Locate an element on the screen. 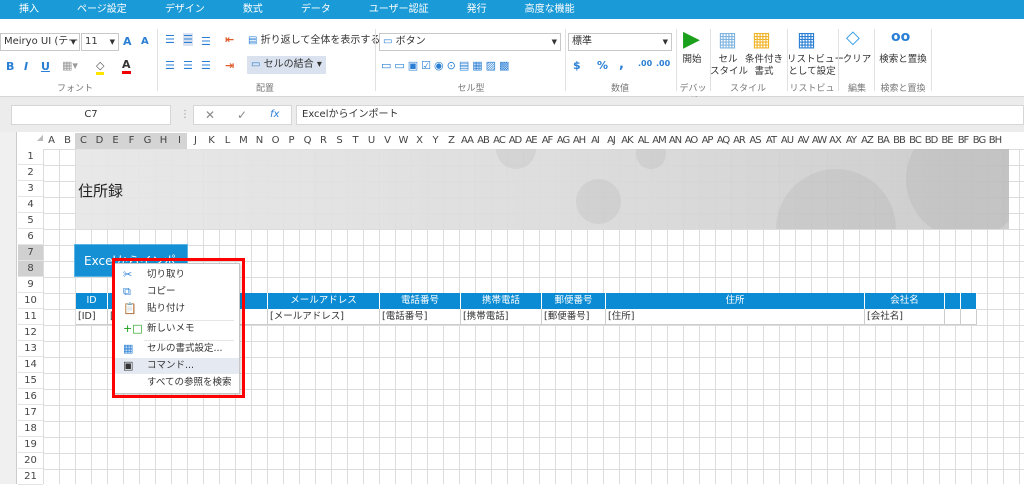 This screenshot has height=485, width=1024. font-color-button: A is located at coordinates (126, 66).